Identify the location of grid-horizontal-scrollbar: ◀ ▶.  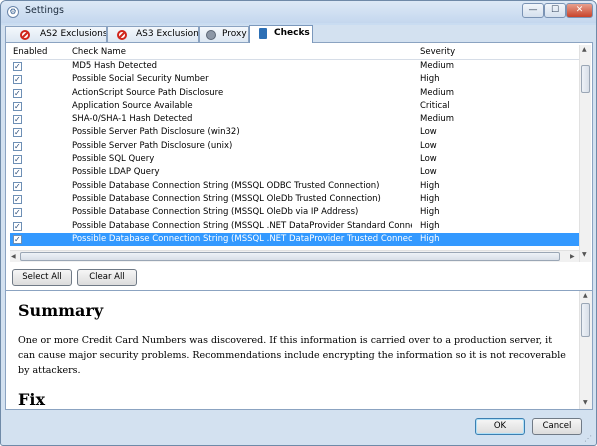
(294, 256).